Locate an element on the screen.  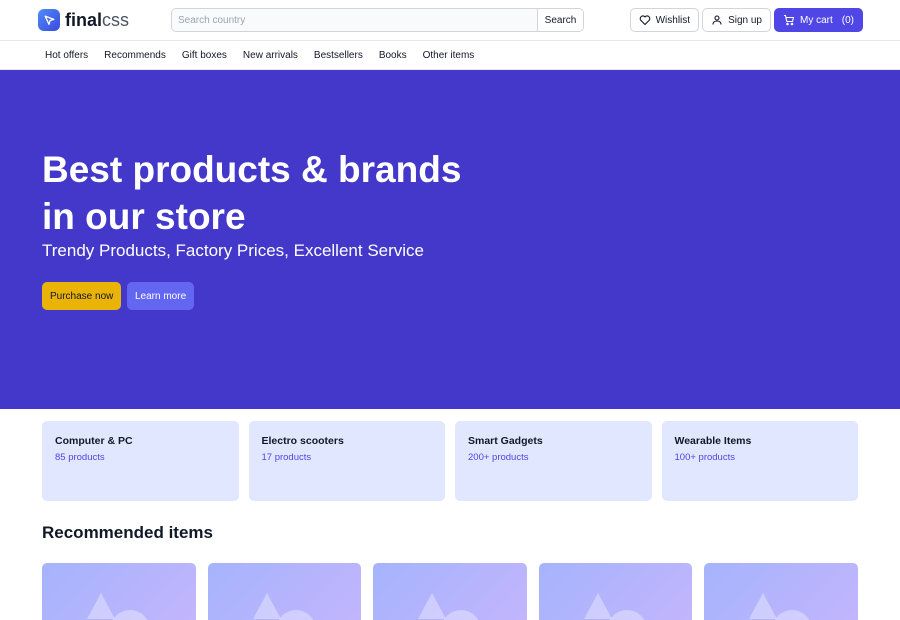
nav-item-hot-offers: Hot offers is located at coordinates (66, 55).